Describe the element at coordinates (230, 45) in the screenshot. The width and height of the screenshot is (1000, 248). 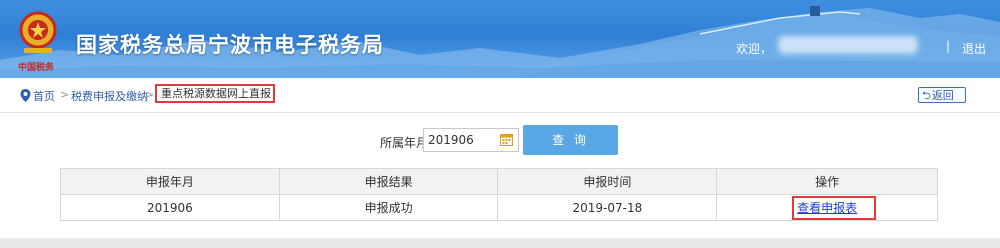
I see `site-title: 国家税务总局宁波市电子税务局` at that location.